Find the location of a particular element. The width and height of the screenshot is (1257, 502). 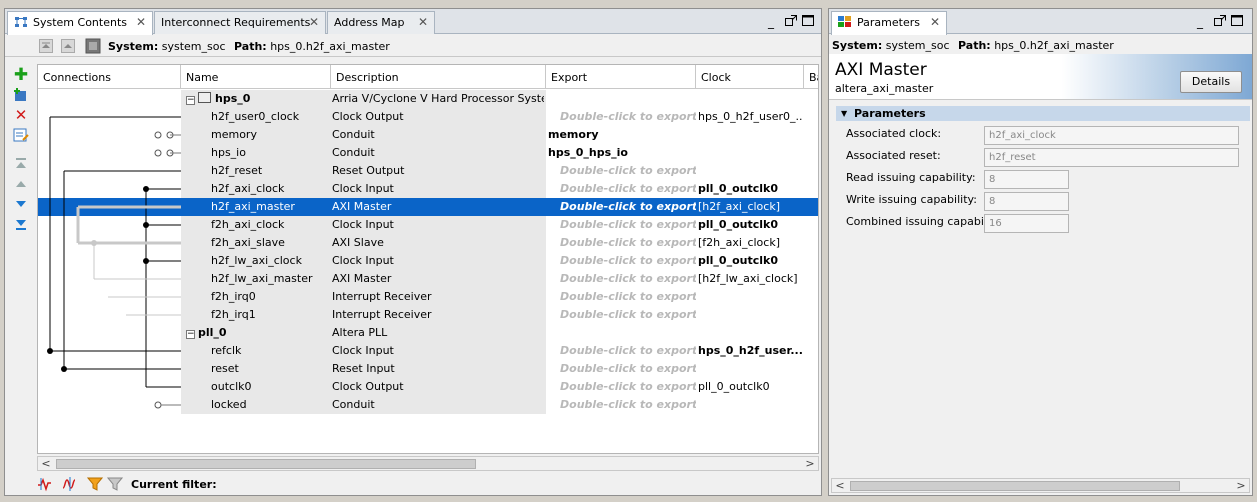

name-cell: h2f_user0_clock is located at coordinates (271, 117).